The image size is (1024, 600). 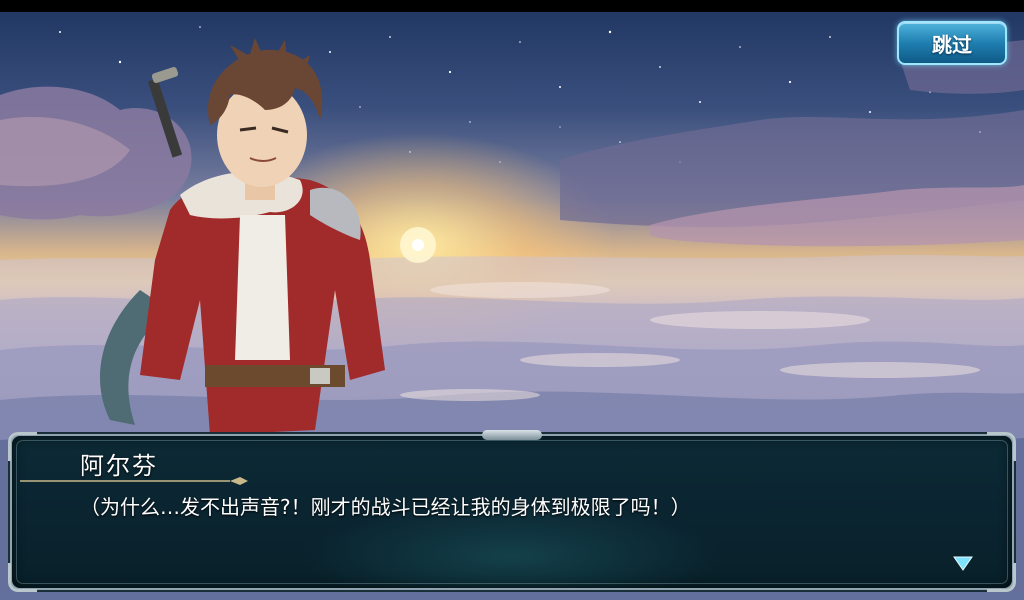 I want to click on frame-top-ornament, so click(x=512, y=435).